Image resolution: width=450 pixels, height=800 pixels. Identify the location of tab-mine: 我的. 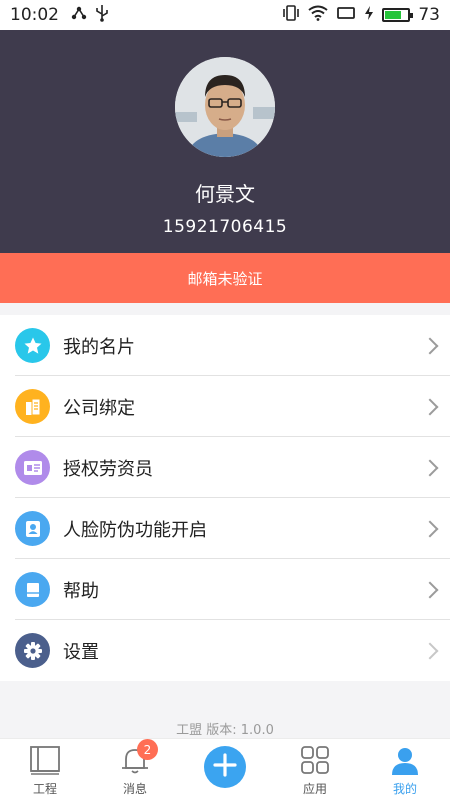
(405, 769).